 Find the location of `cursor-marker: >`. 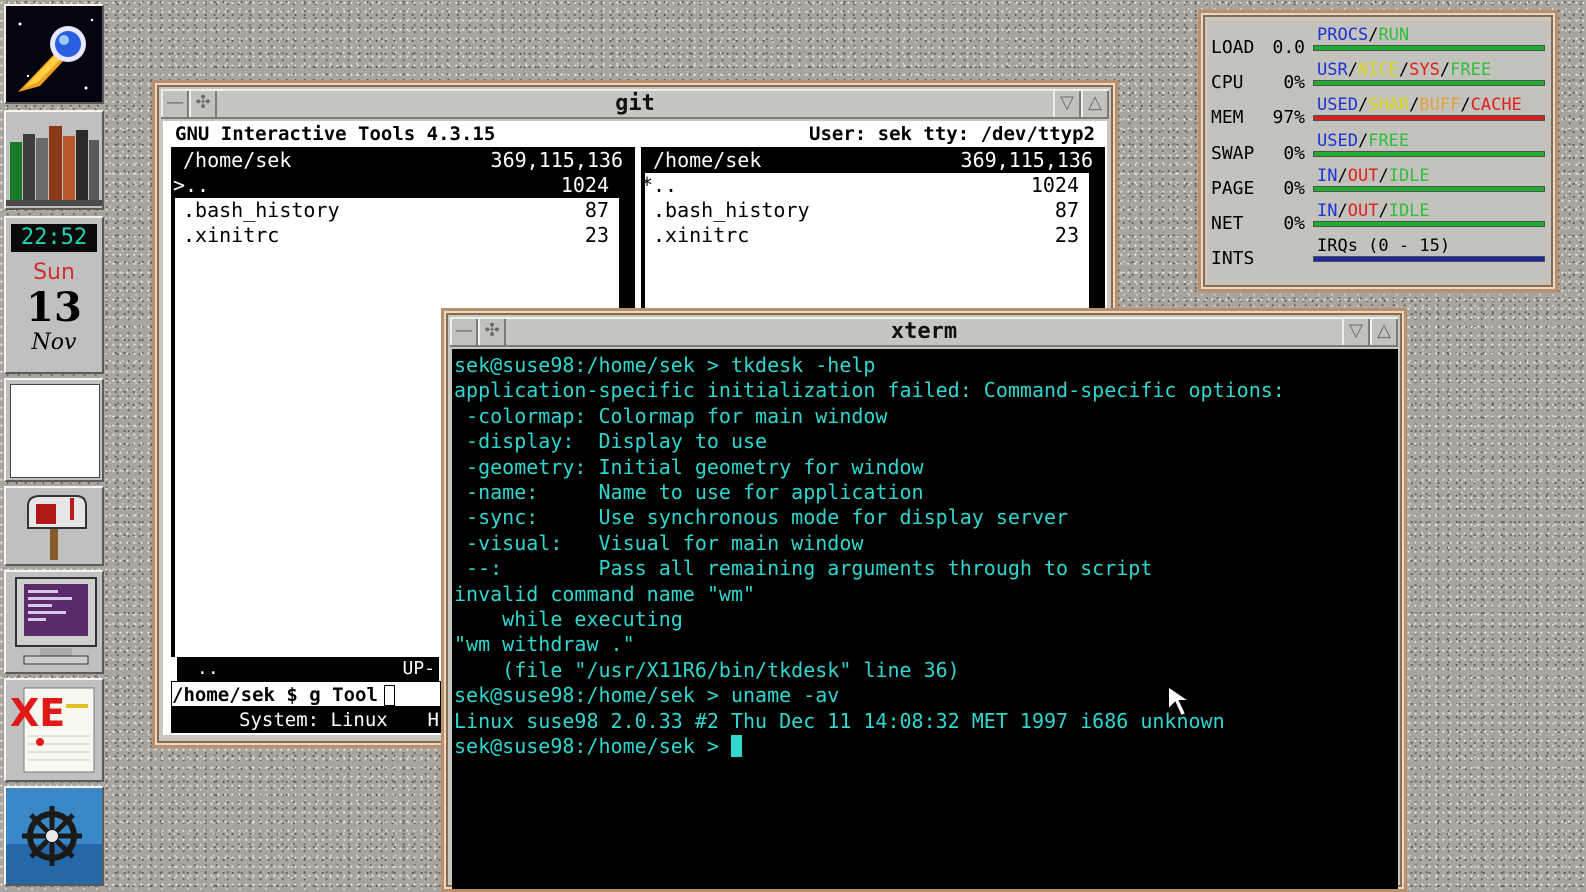

cursor-marker: > is located at coordinates (179, 185).